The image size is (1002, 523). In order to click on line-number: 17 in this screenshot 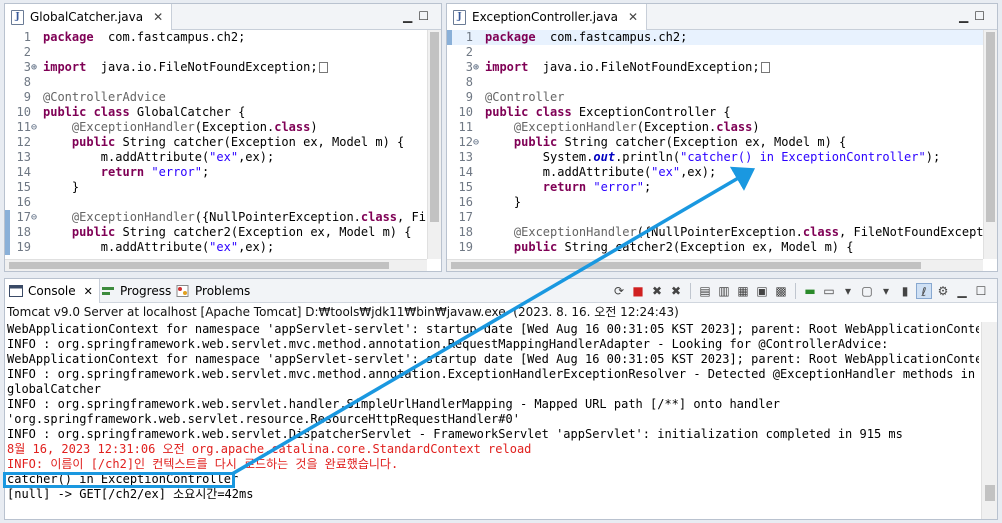, I will do `click(23, 217)`.